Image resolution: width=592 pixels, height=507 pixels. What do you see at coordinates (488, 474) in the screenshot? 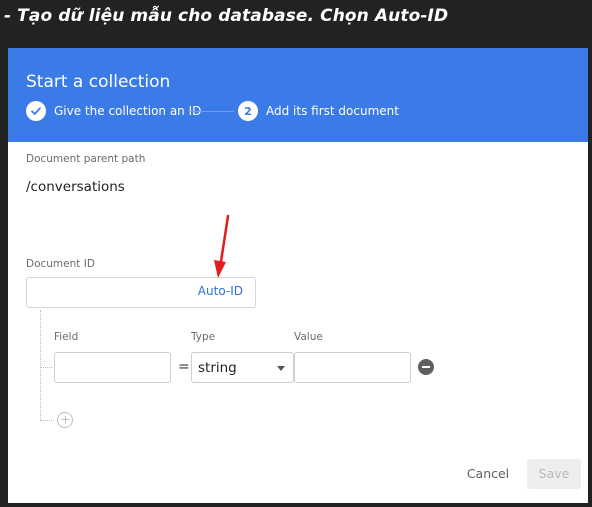
I see `cancel-button: Cancel` at bounding box center [488, 474].